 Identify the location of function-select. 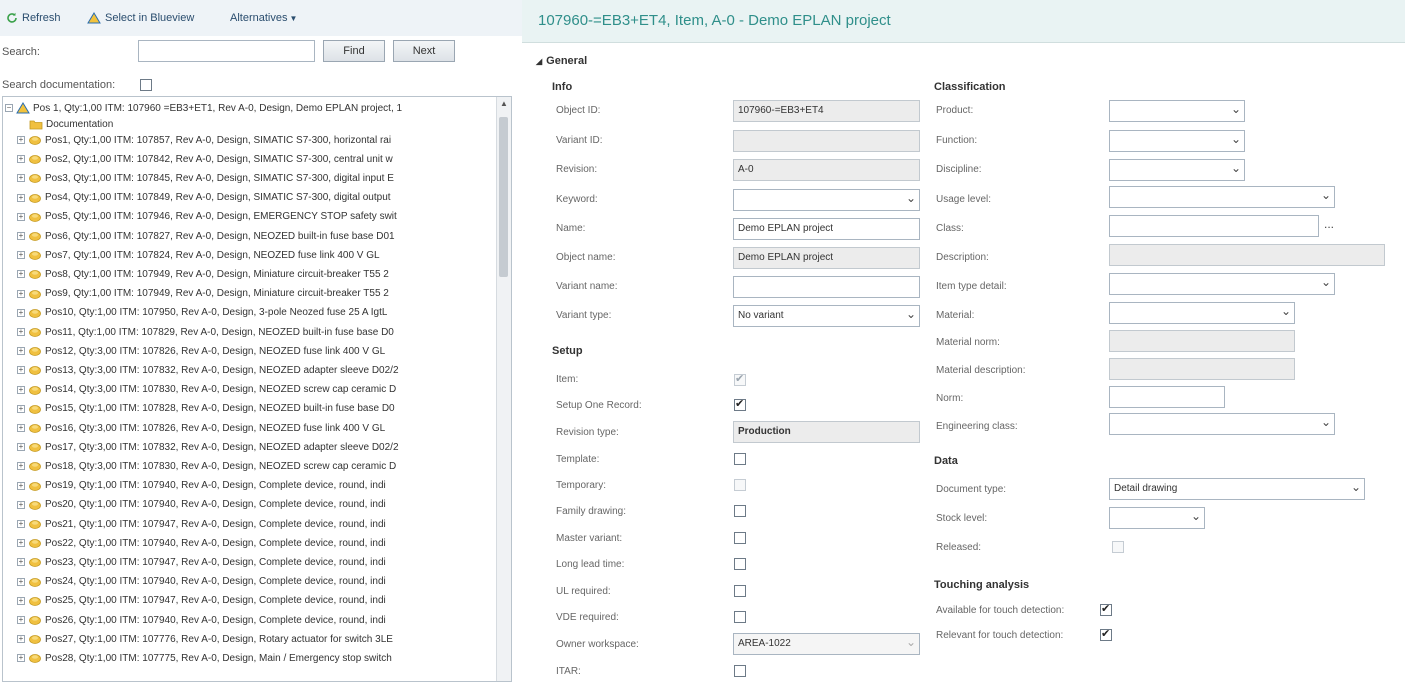
(1177, 141).